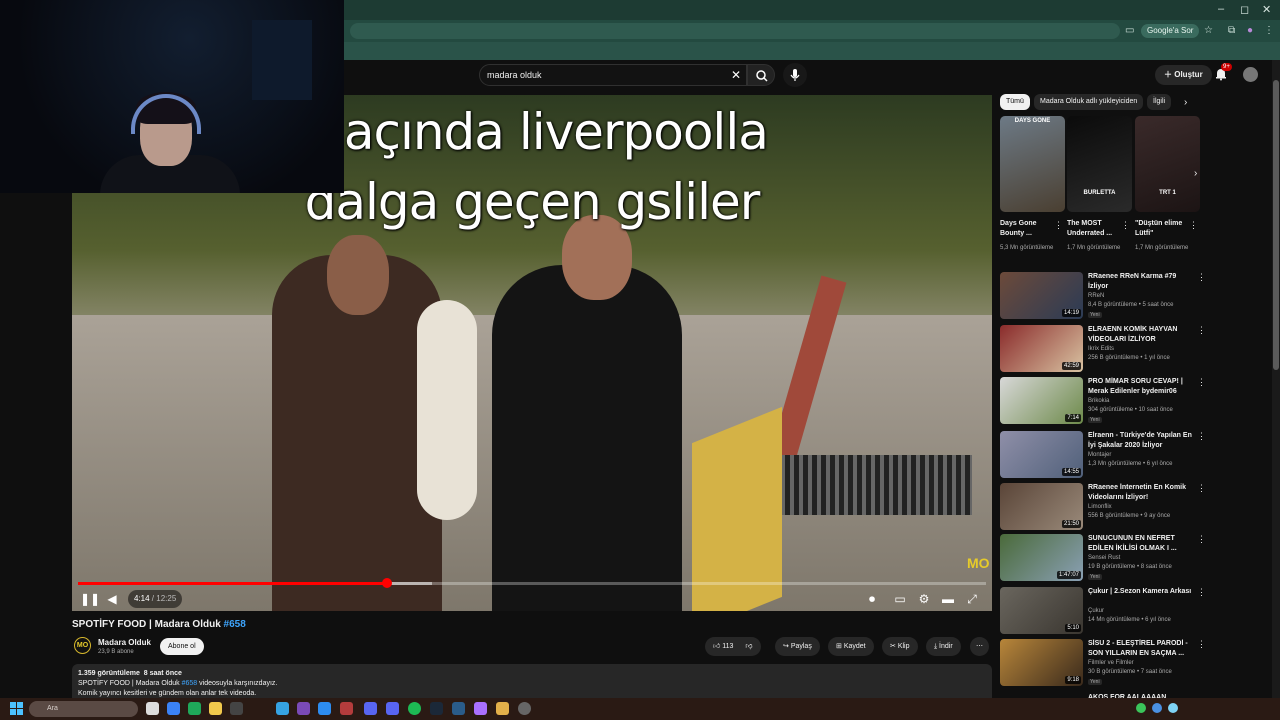 The width and height of the screenshot is (1280, 720). Describe the element at coordinates (924, 599) in the screenshot. I see `settings-gear-icon: ⚙` at that location.